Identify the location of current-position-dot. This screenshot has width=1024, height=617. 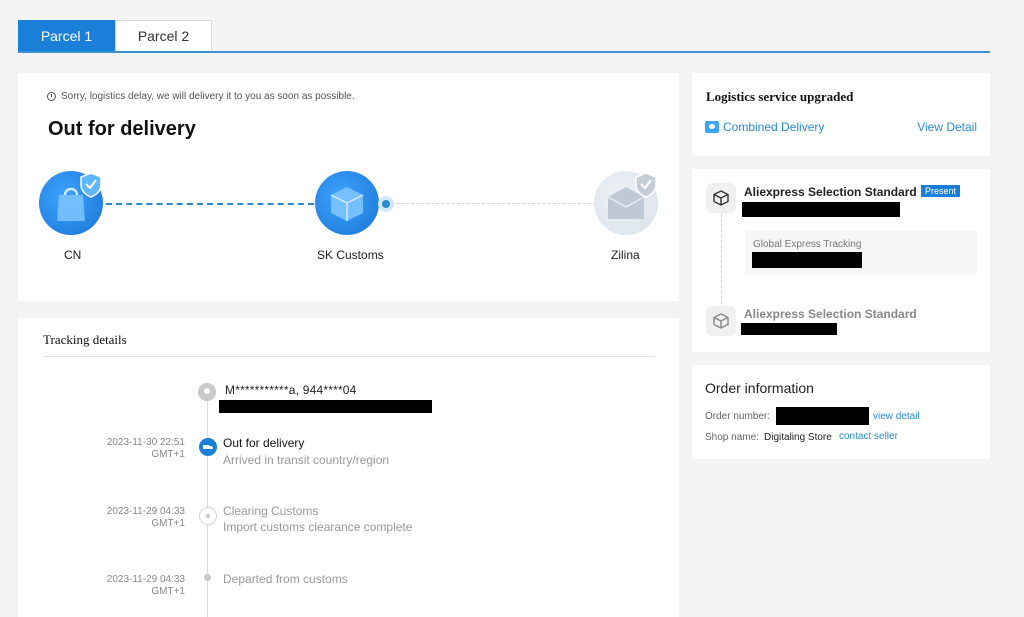
(386, 204).